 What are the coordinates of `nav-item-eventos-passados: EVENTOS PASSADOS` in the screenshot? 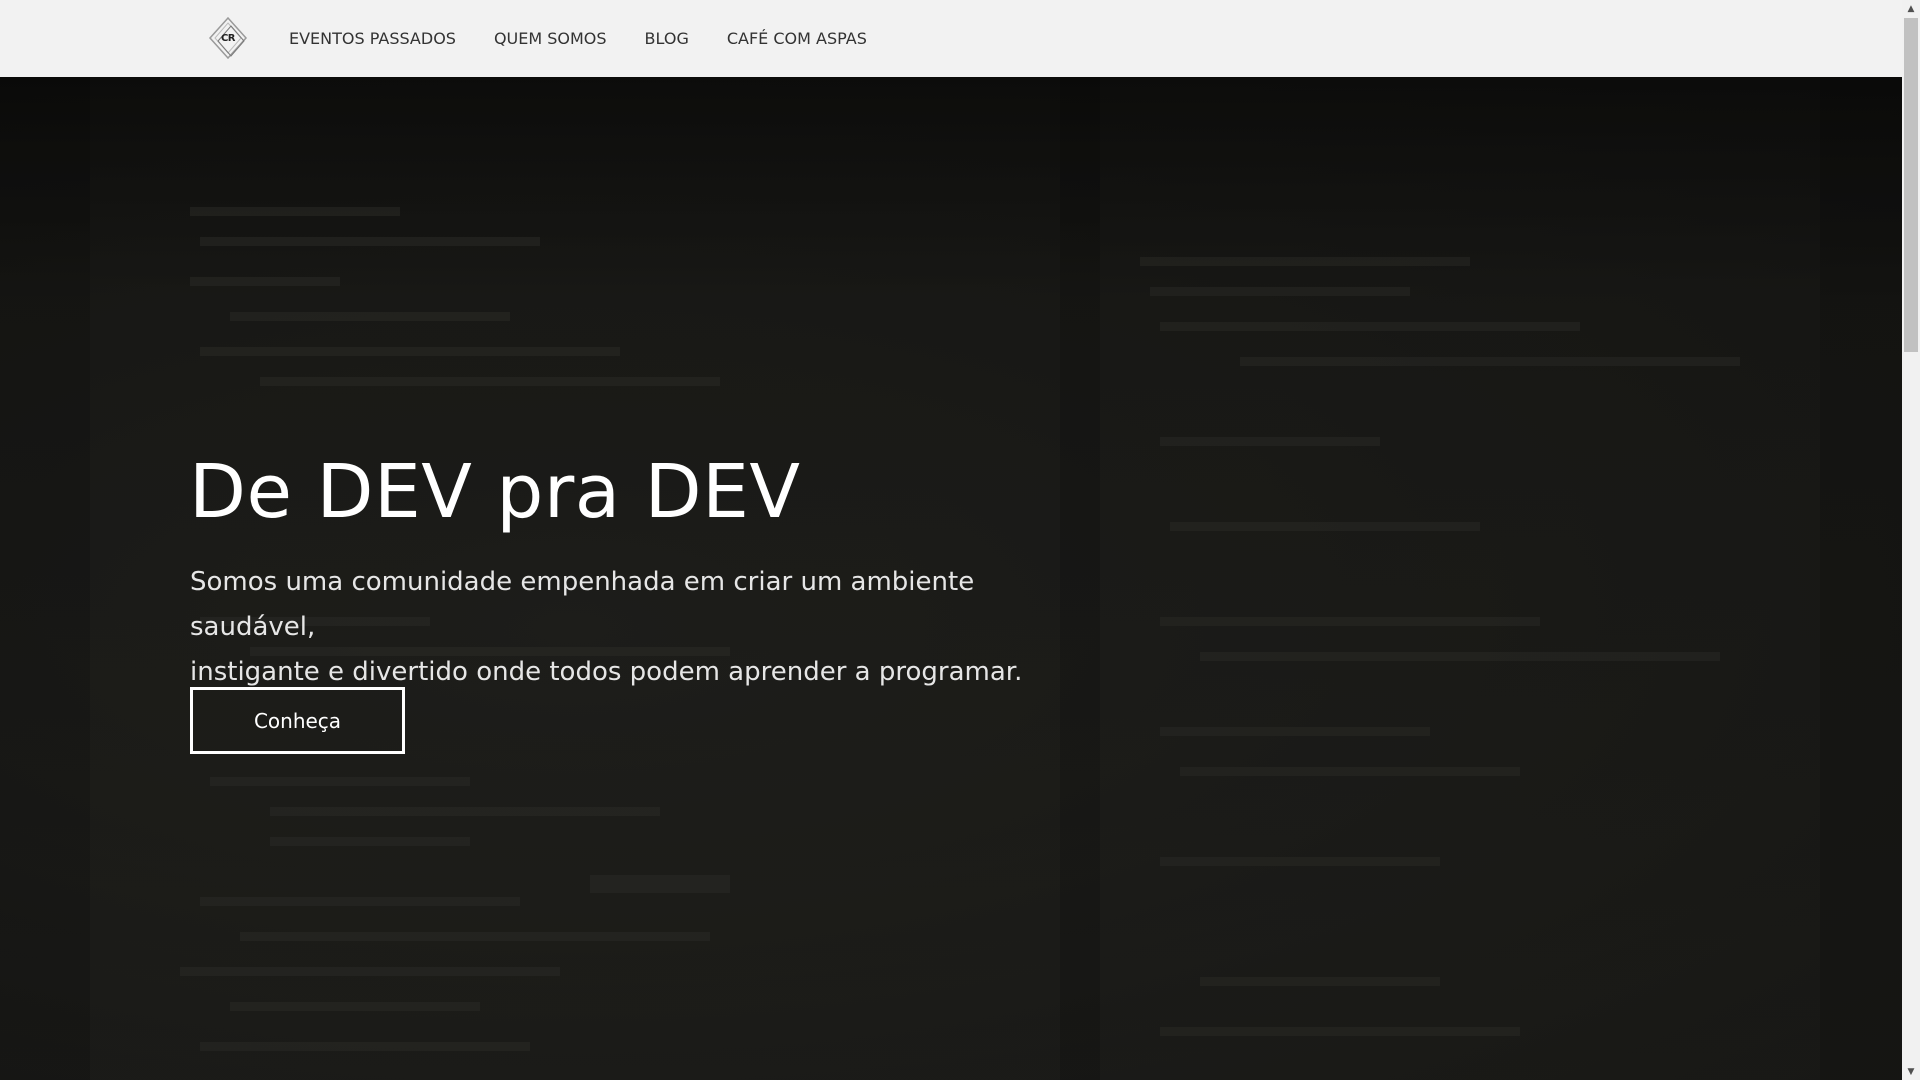 It's located at (372, 38).